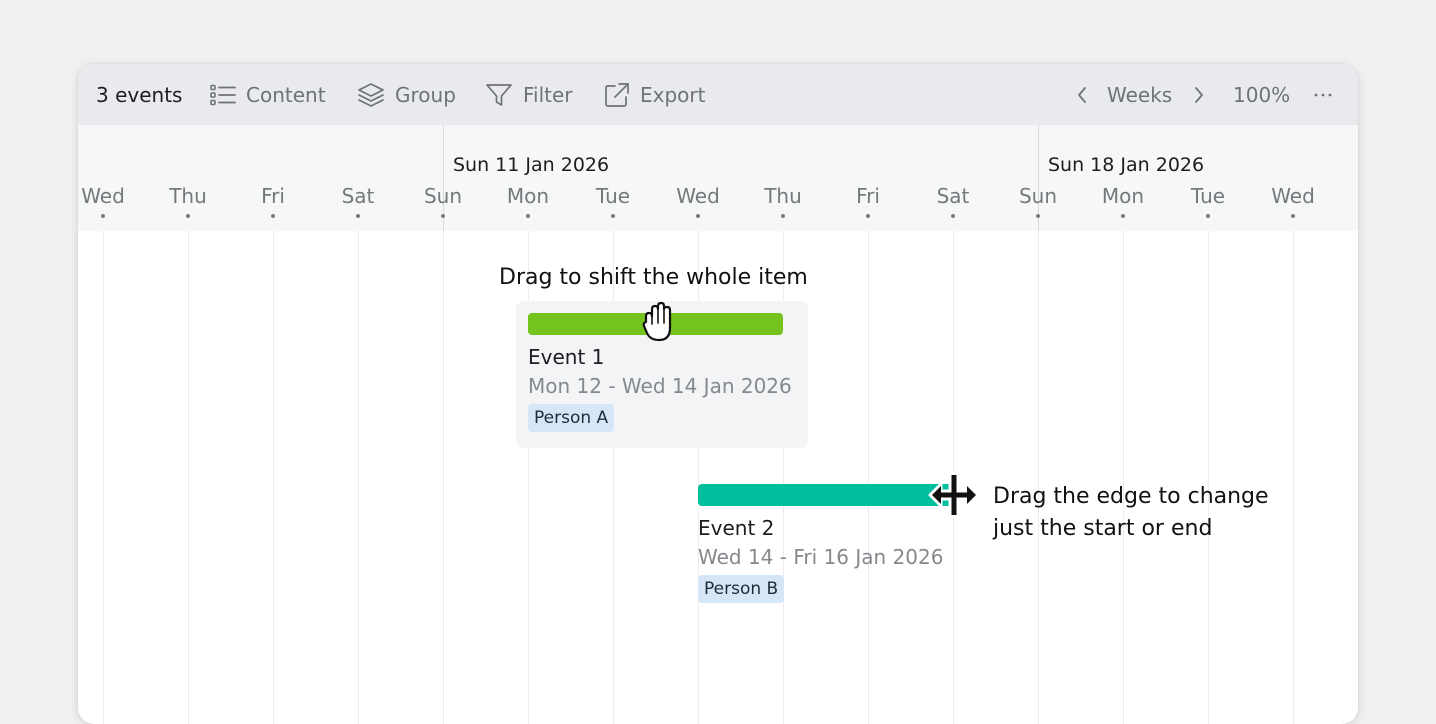 This screenshot has height=724, width=1436. I want to click on event-1-person-tag: Person A, so click(571, 418).